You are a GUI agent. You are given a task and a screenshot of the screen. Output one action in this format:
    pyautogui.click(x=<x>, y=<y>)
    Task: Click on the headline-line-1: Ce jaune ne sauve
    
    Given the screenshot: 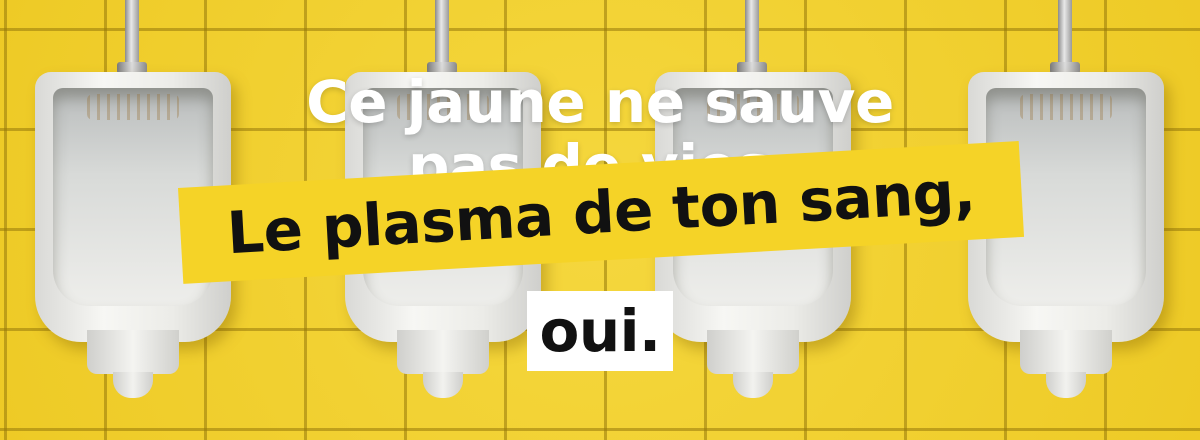 What is the action you would take?
    pyautogui.click(x=600, y=102)
    